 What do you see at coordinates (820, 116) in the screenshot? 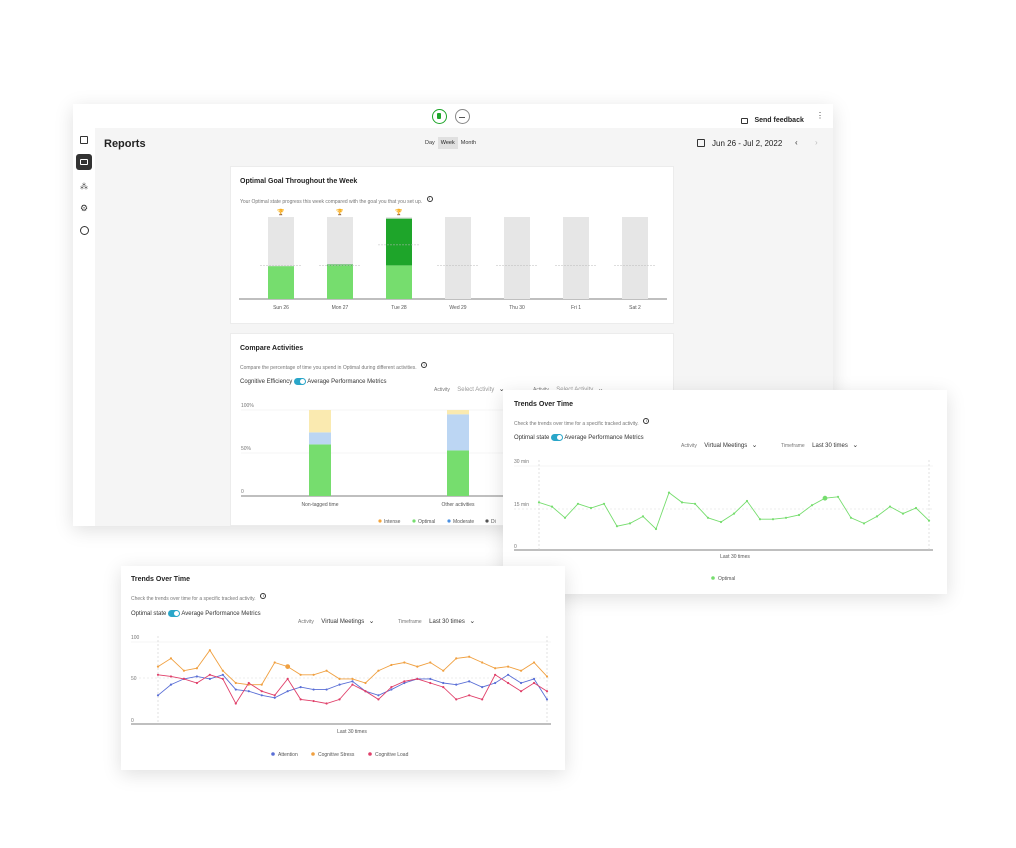
I see `more-options-icon: ⋮` at bounding box center [820, 116].